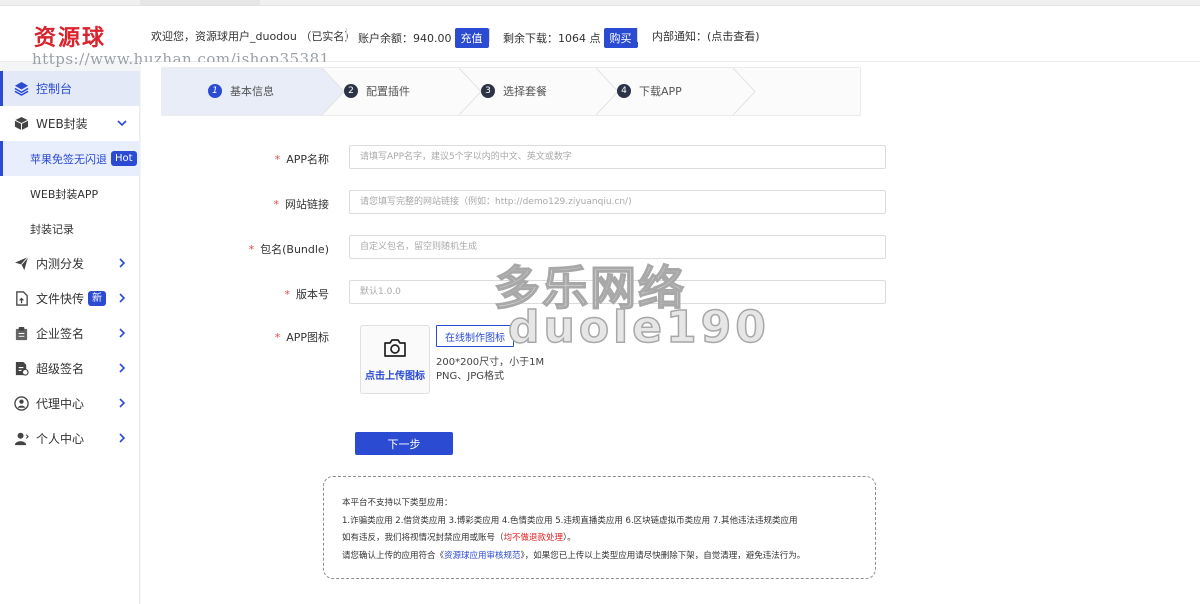 The image size is (1200, 604). What do you see at coordinates (215, 91) in the screenshot?
I see `step-number: 1` at bounding box center [215, 91].